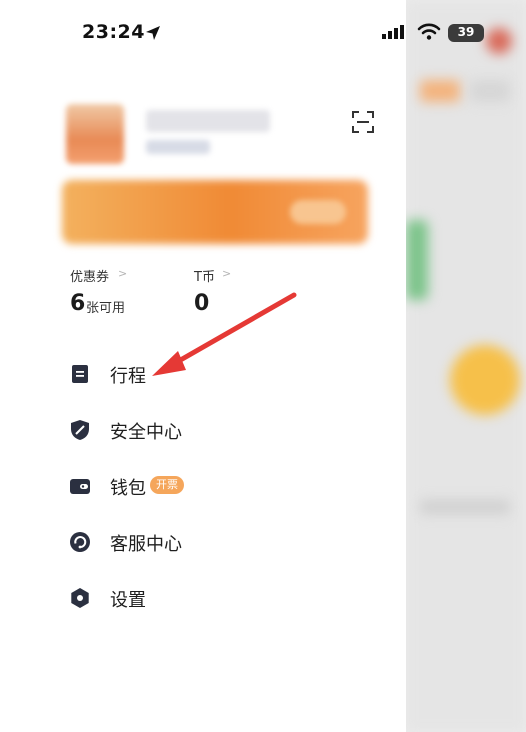  Describe the element at coordinates (146, 432) in the screenshot. I see `menu-item-label: 安全中心` at that location.